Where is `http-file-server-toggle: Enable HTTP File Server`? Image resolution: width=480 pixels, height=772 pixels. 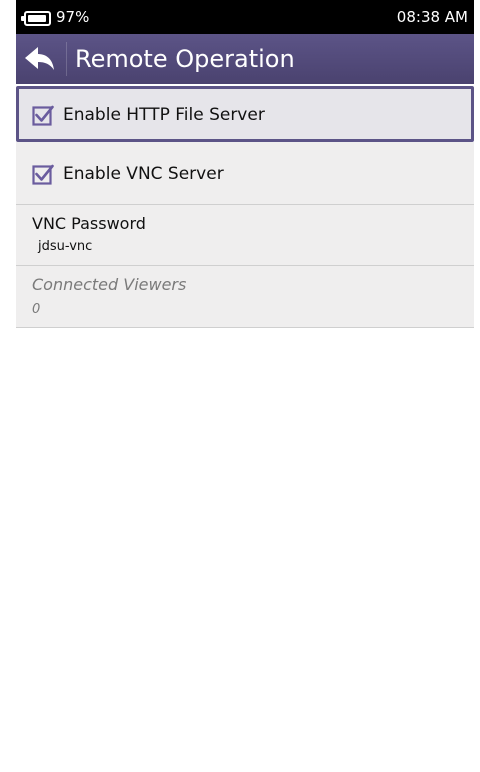 http-file-server-toggle: Enable HTTP File Server is located at coordinates (245, 114).